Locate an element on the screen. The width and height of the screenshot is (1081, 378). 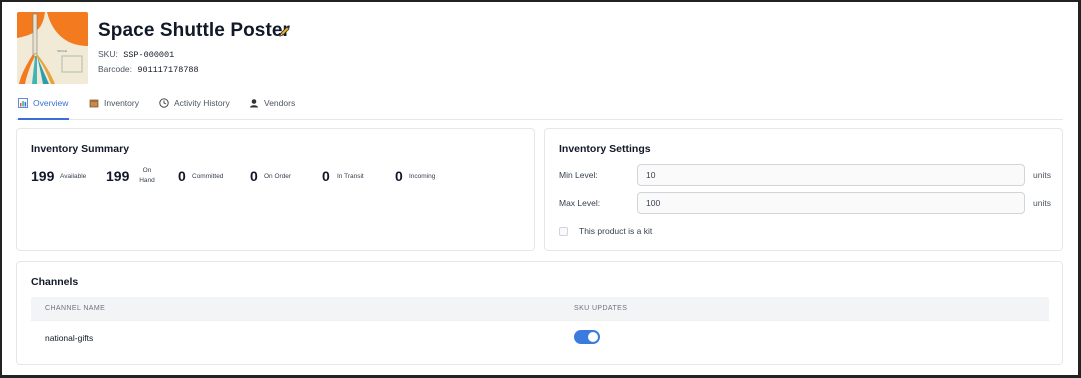
barcode-line: Barcode: 901117178788 is located at coordinates (148, 69).